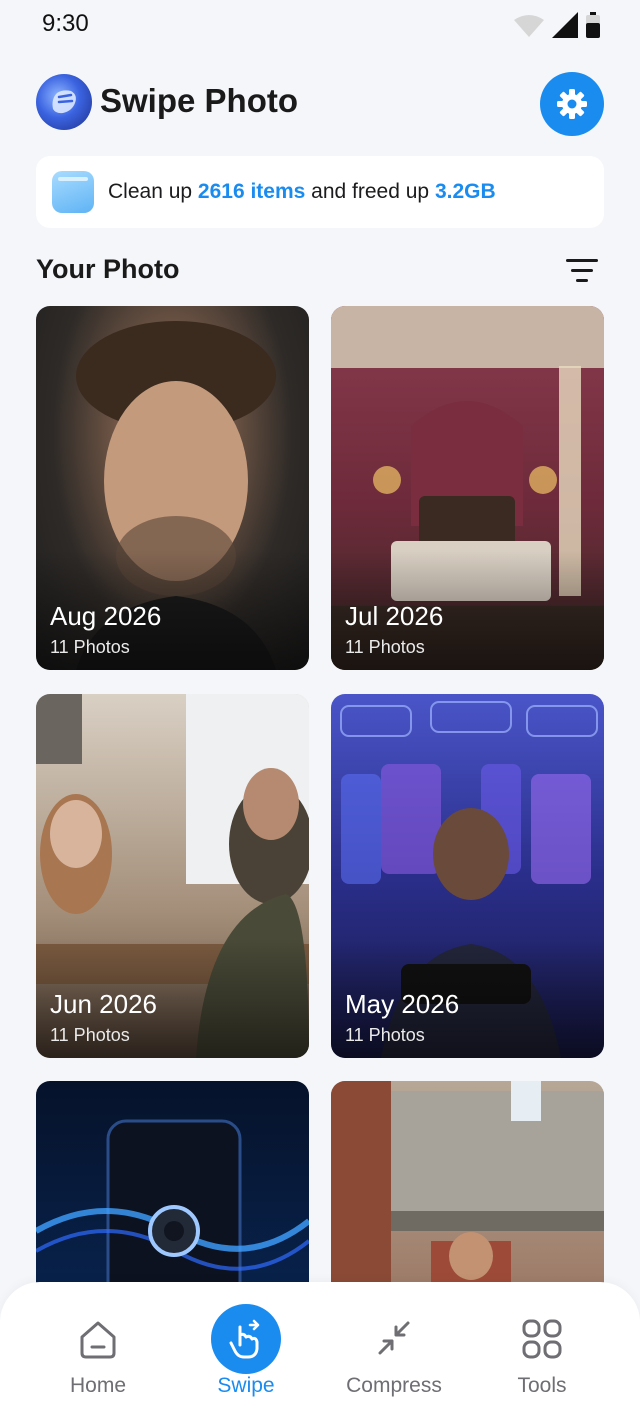 This screenshot has width=640, height=1422. I want to click on nav-home: Home, so click(98, 1352).